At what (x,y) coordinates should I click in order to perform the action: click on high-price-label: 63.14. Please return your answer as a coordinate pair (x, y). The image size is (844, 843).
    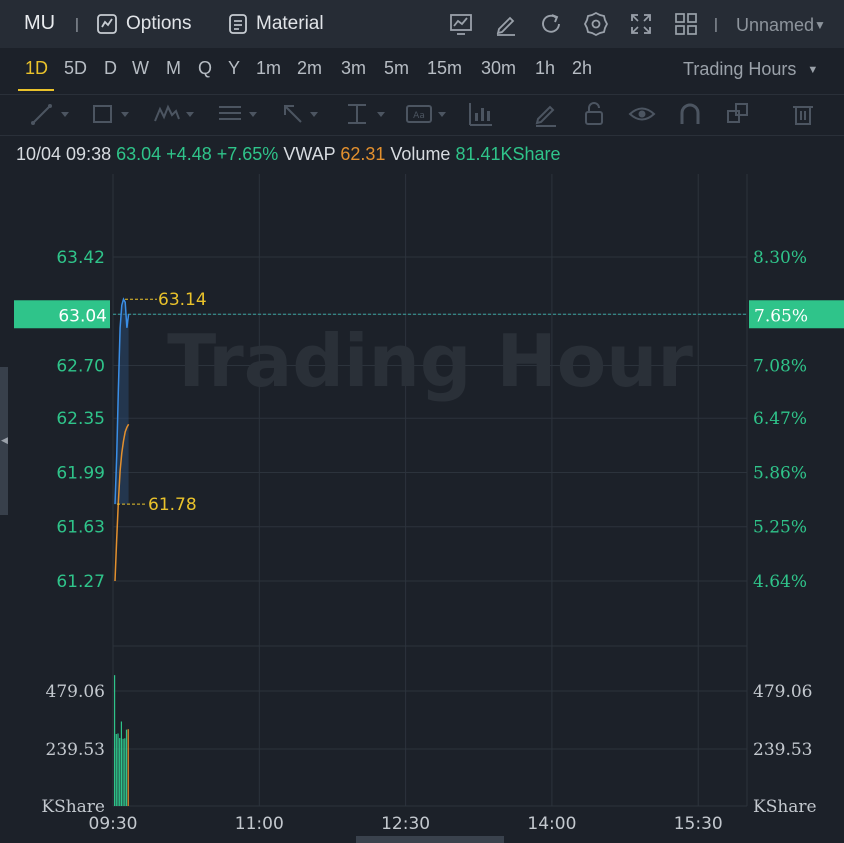
    Looking at the image, I should click on (182, 300).